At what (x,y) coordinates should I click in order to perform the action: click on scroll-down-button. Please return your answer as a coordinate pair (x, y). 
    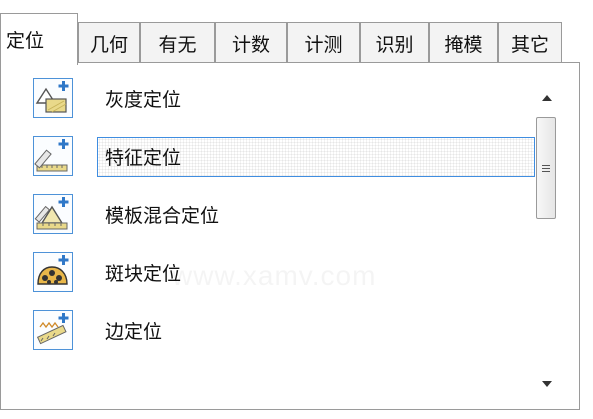
    Looking at the image, I should click on (547, 384).